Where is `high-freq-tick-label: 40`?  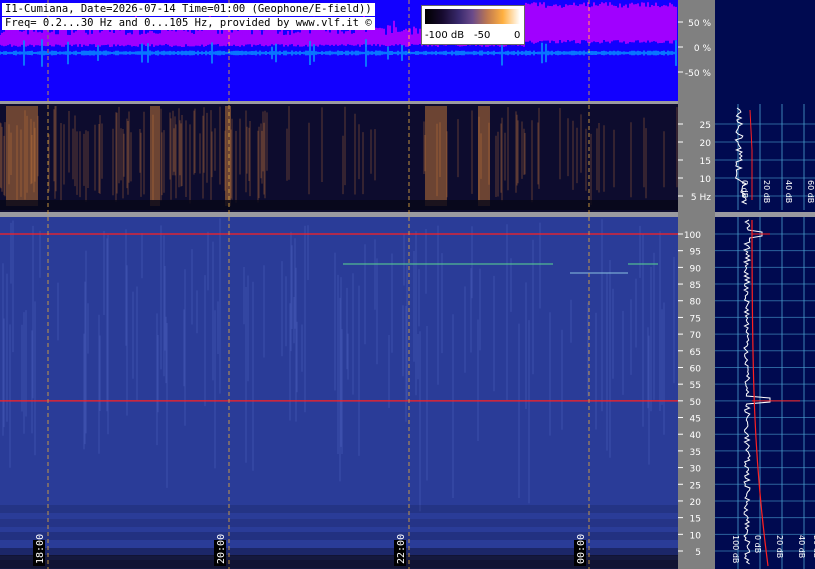 high-freq-tick-label: 40 is located at coordinates (696, 436).